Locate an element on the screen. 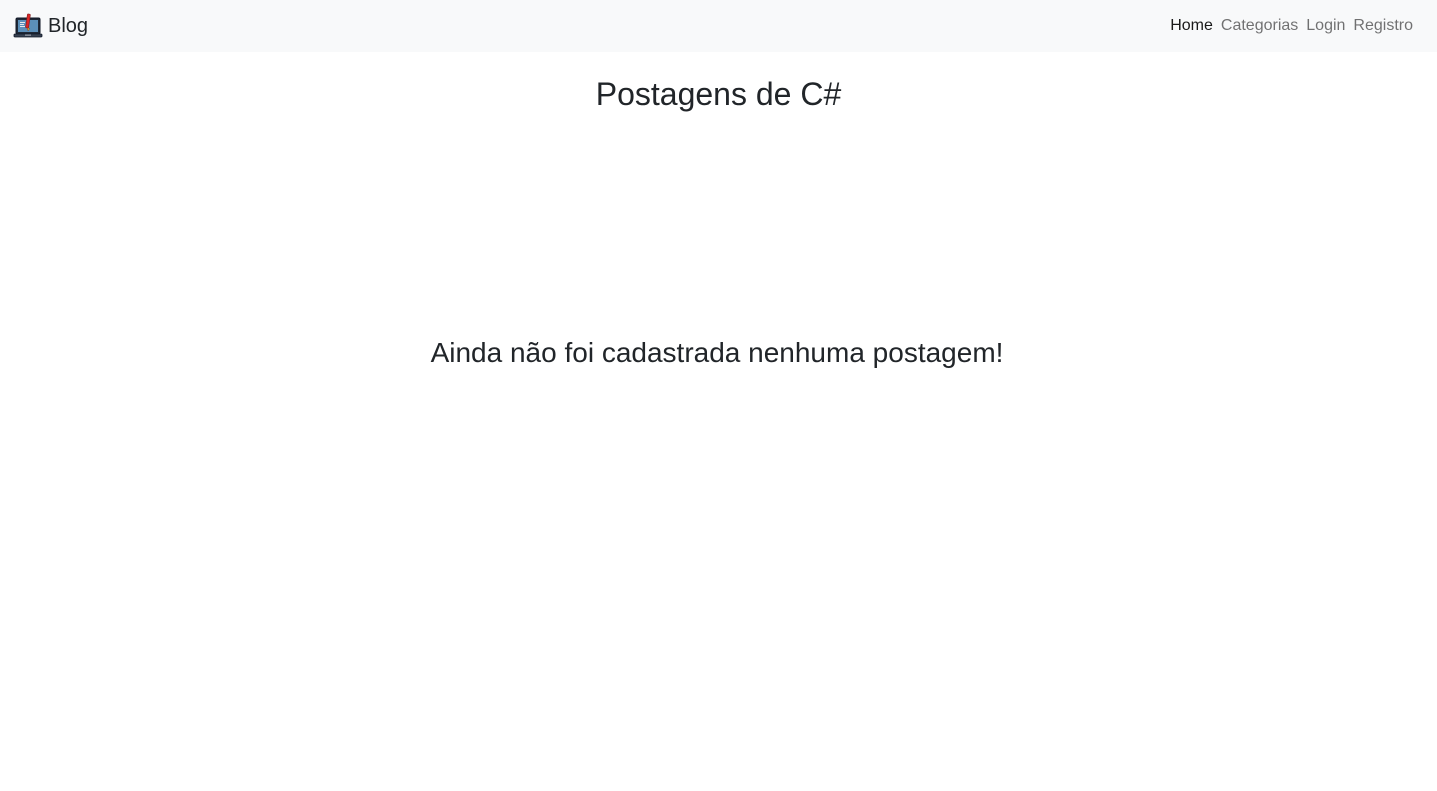 This screenshot has width=1437, height=791. brand-link: Blog is located at coordinates (50, 26).